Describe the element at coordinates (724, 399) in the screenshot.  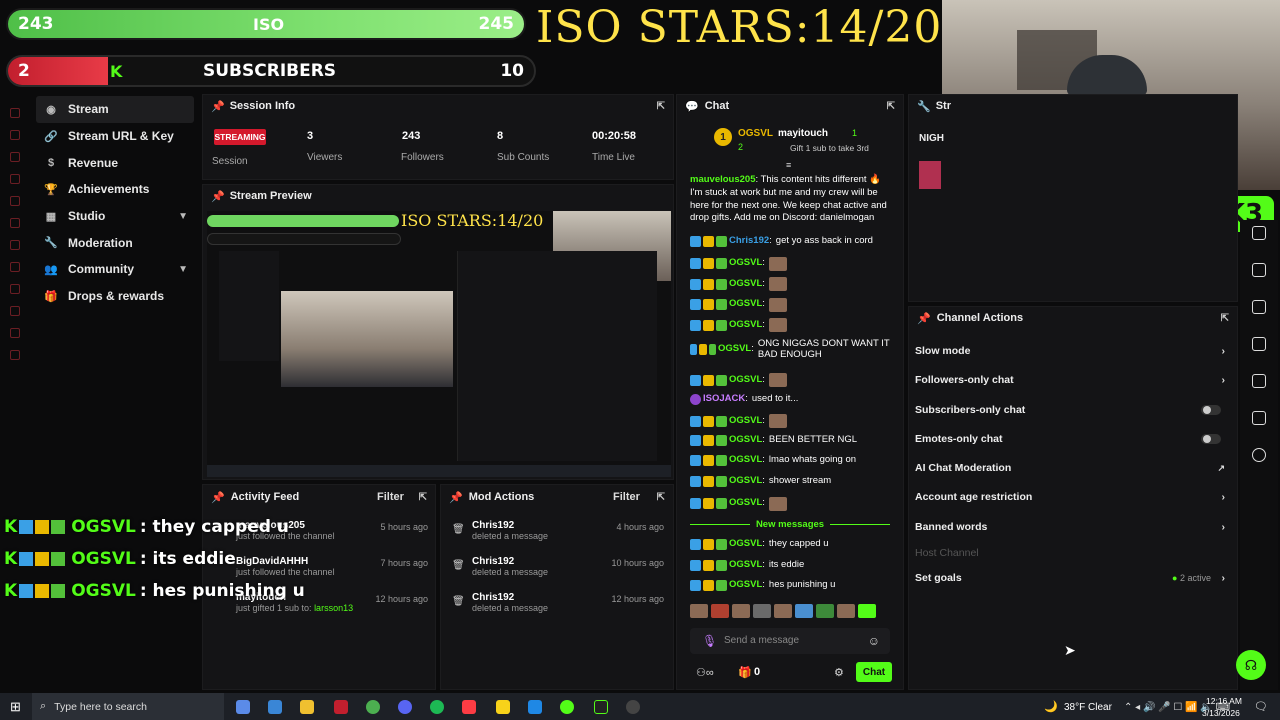
I see `chat-user: ISOJACK` at that location.